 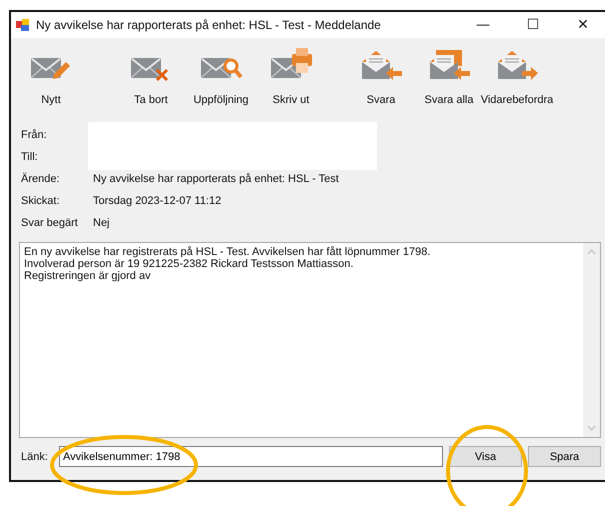 I want to click on new-button: Nytt, so click(x=51, y=81).